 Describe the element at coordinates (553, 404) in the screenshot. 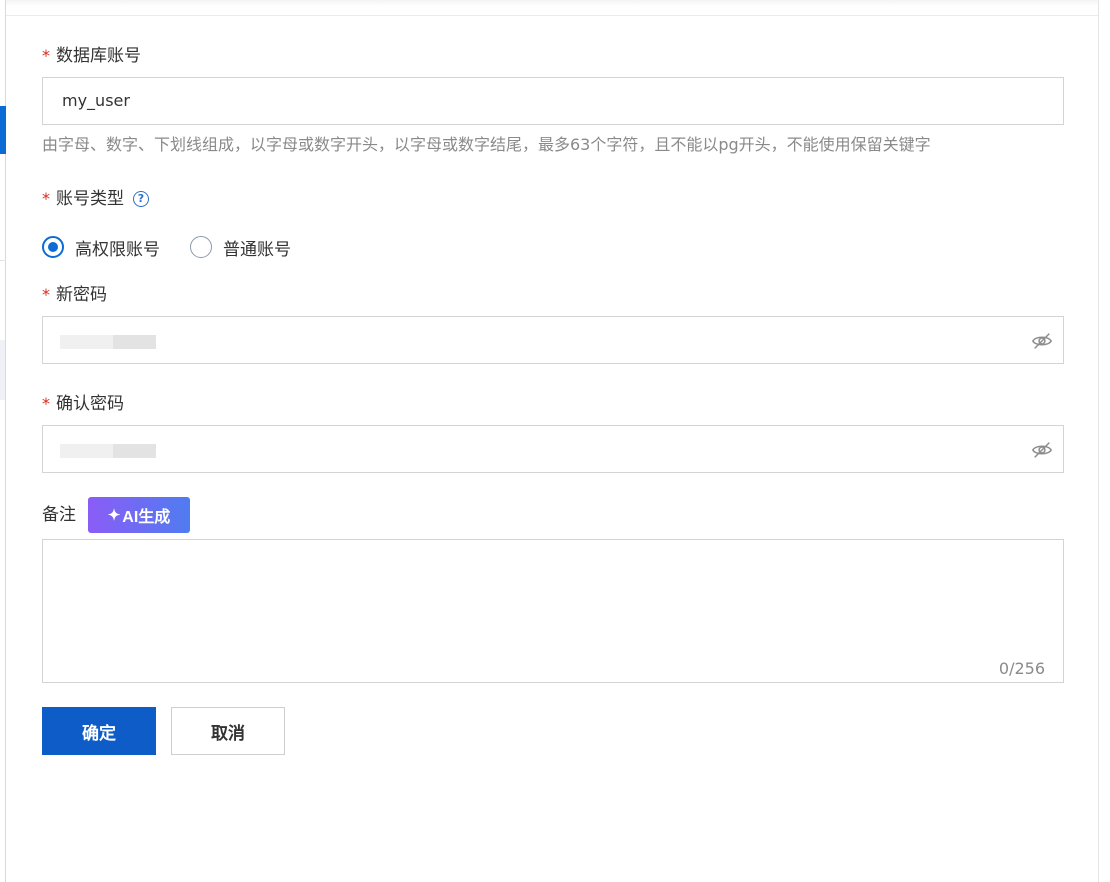

I see `confirm-password-label: * 确认密码` at that location.